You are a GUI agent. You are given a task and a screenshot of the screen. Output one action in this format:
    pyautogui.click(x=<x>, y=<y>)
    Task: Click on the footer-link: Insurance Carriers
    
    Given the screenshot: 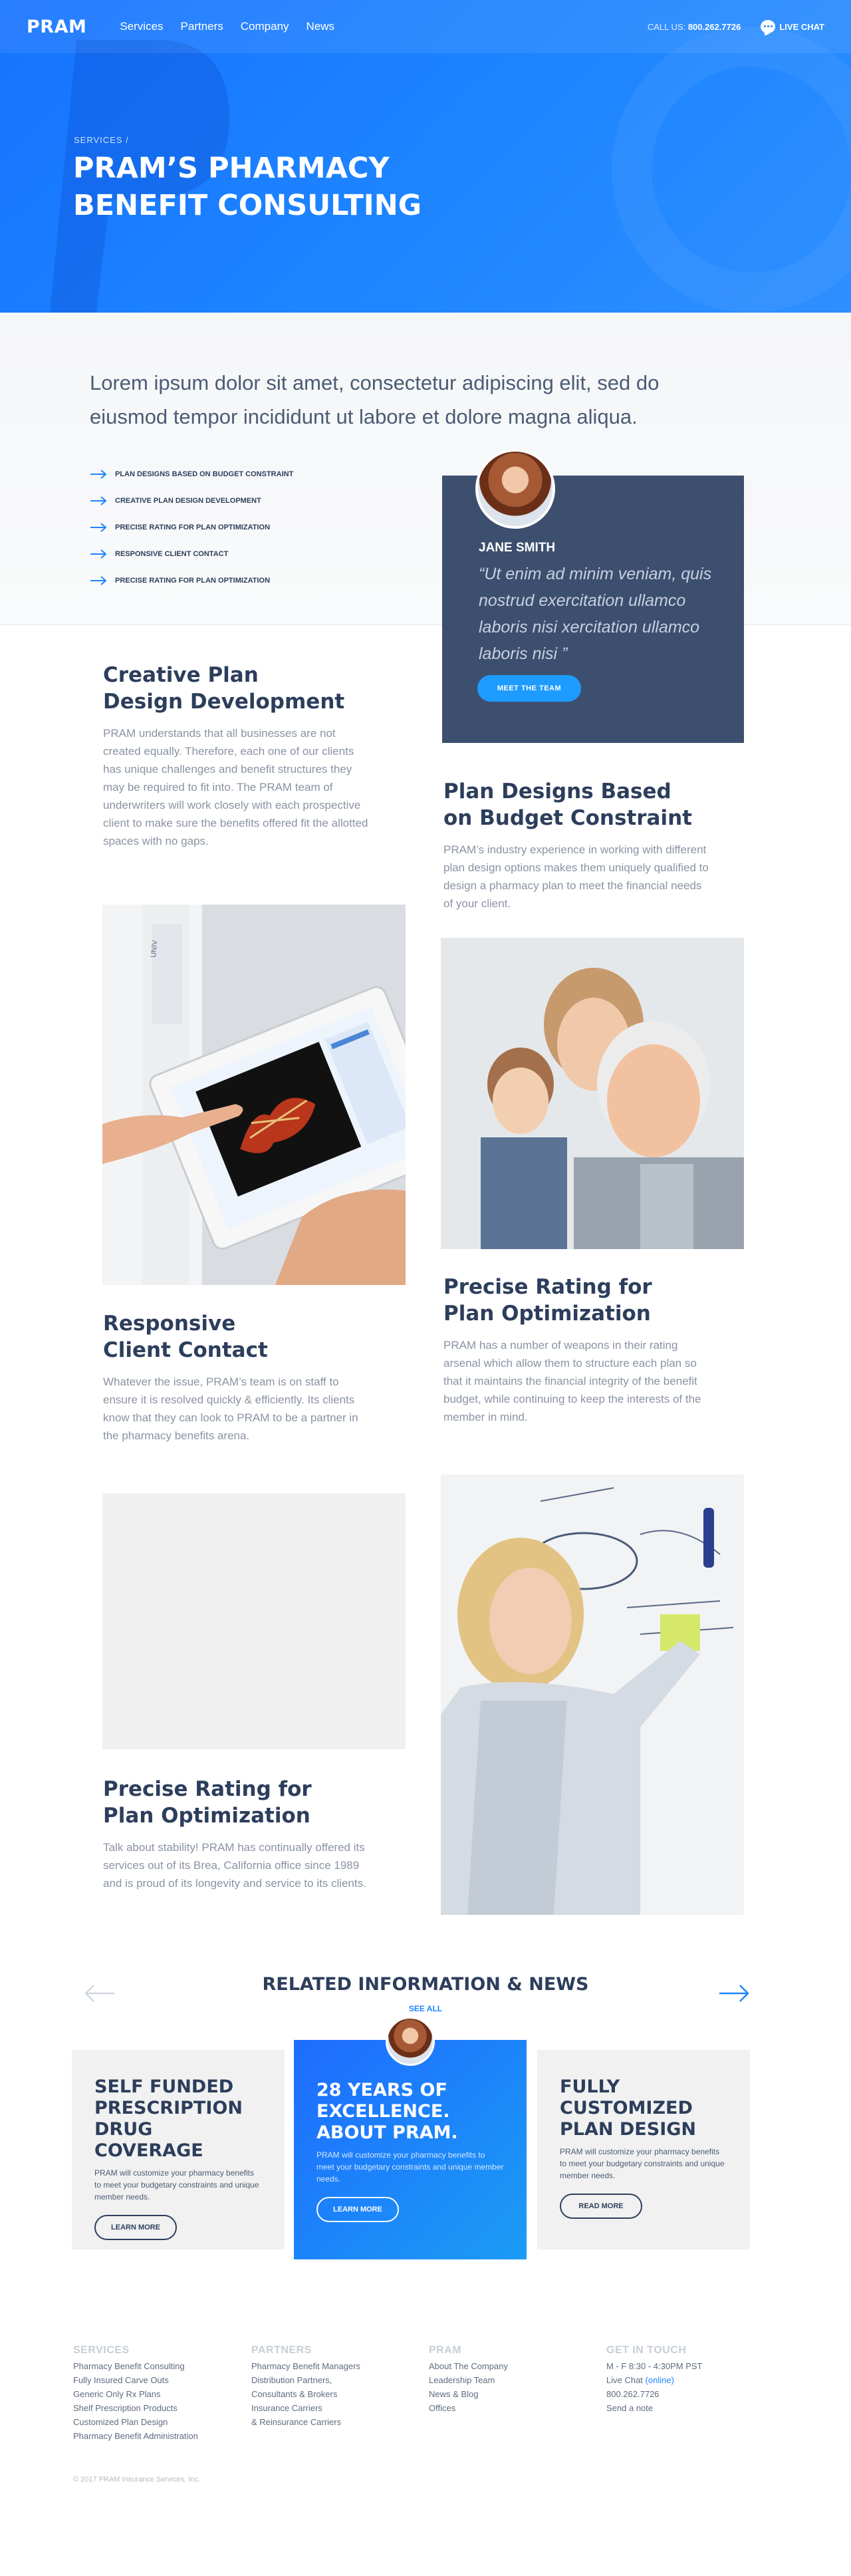 What is the action you would take?
    pyautogui.click(x=305, y=2408)
    